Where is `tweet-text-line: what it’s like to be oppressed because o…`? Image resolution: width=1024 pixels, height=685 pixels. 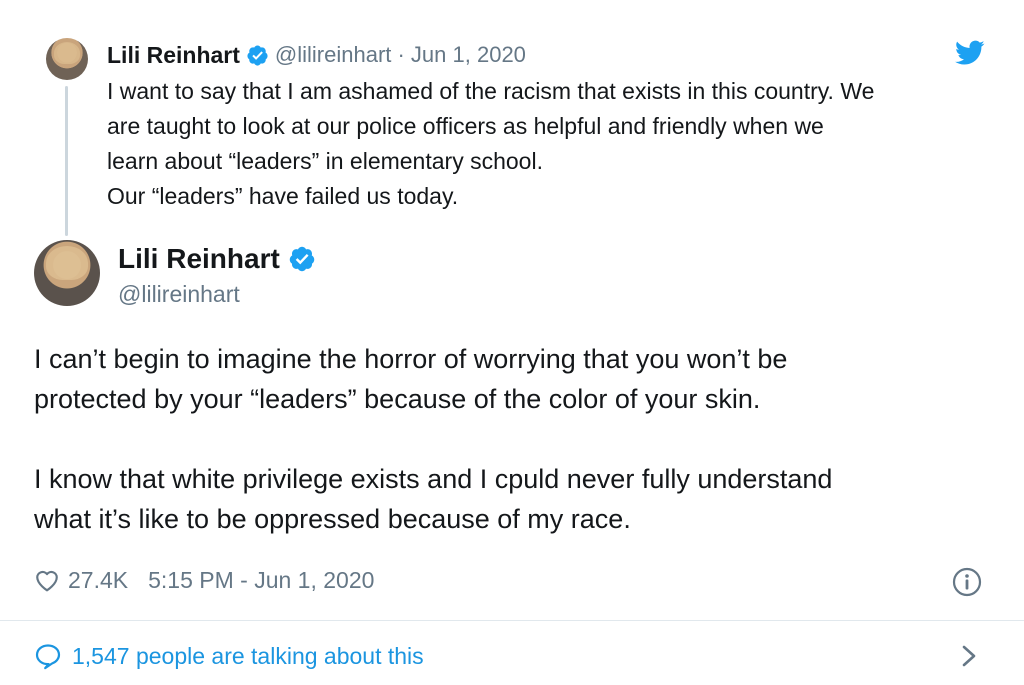
tweet-text-line: what it’s like to be oppressed because o… is located at coordinates (332, 519).